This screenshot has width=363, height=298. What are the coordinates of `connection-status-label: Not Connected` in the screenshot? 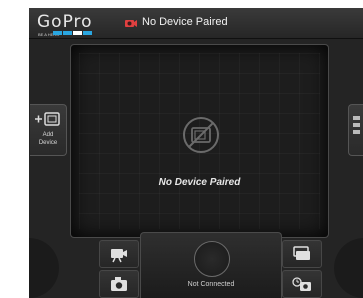 It's located at (211, 284).